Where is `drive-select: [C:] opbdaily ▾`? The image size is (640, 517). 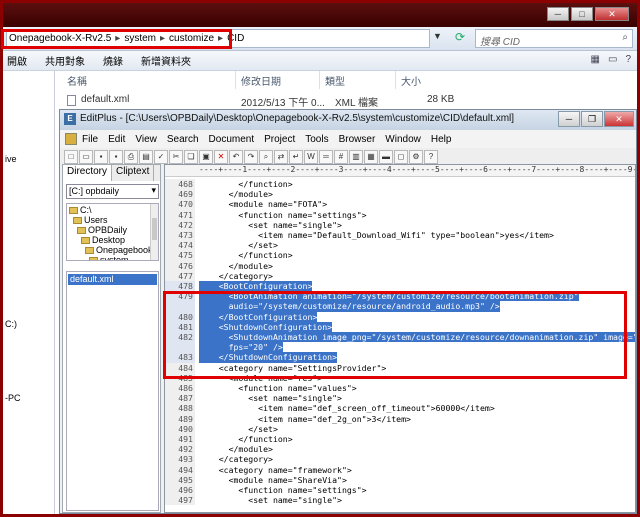 drive-select: [C:] opbdaily ▾ is located at coordinates (112, 191).